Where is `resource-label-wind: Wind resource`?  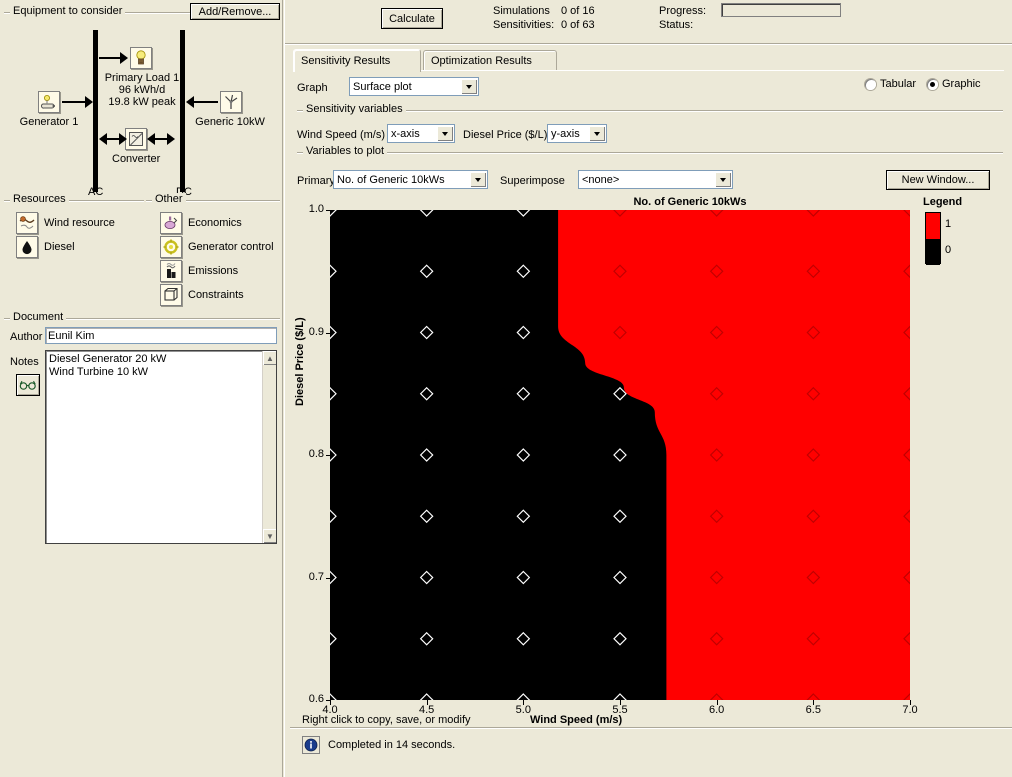 resource-label-wind: Wind resource is located at coordinates (79, 223).